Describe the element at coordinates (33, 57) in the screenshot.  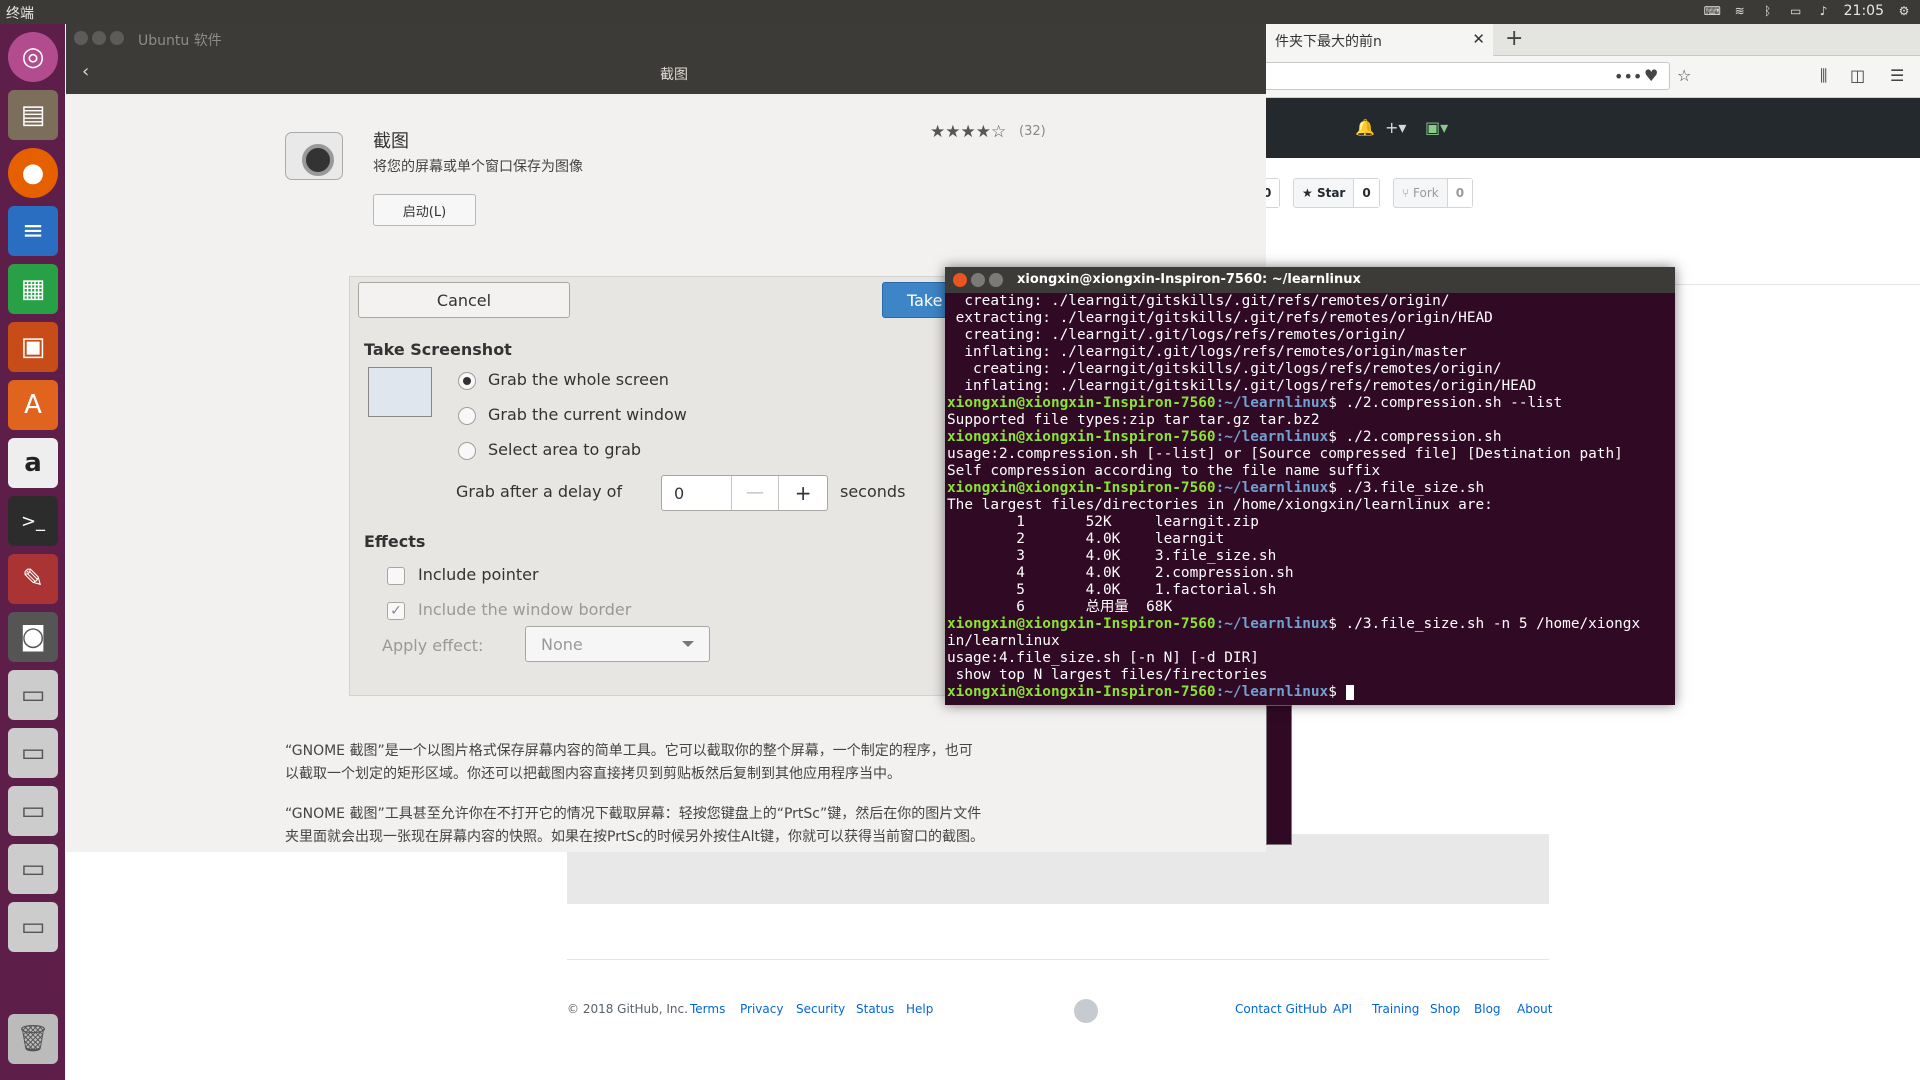
I see `ubuntu-dash-icon: ◎` at that location.